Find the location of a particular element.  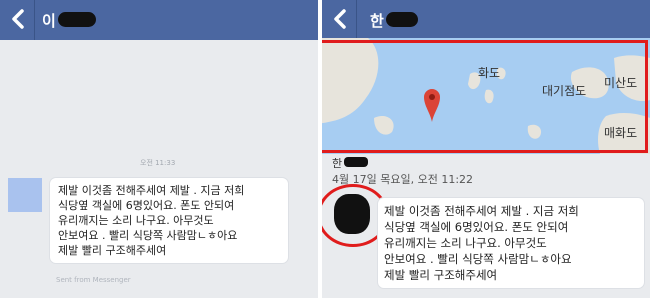

redacted-sender-scribble is located at coordinates (356, 162).